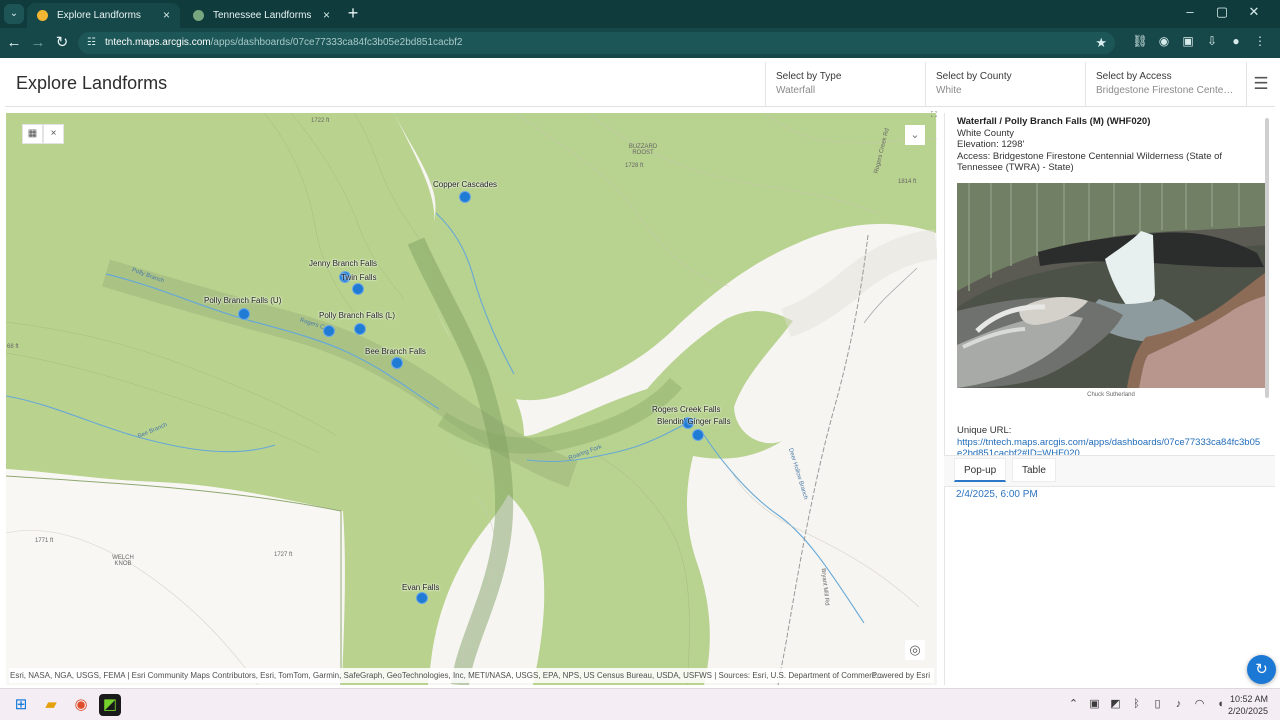  Describe the element at coordinates (974, 76) in the screenshot. I see `select-county-label: Select by County` at that location.